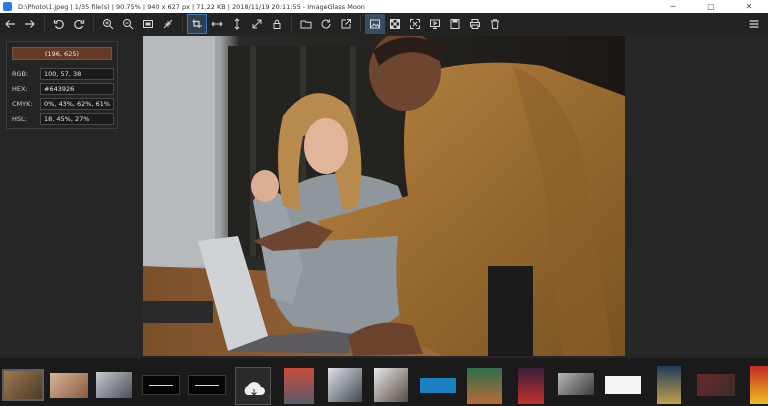 Image resolution: width=768 pixels, height=406 pixels. I want to click on color-swatch: (196, 625), so click(62, 53).